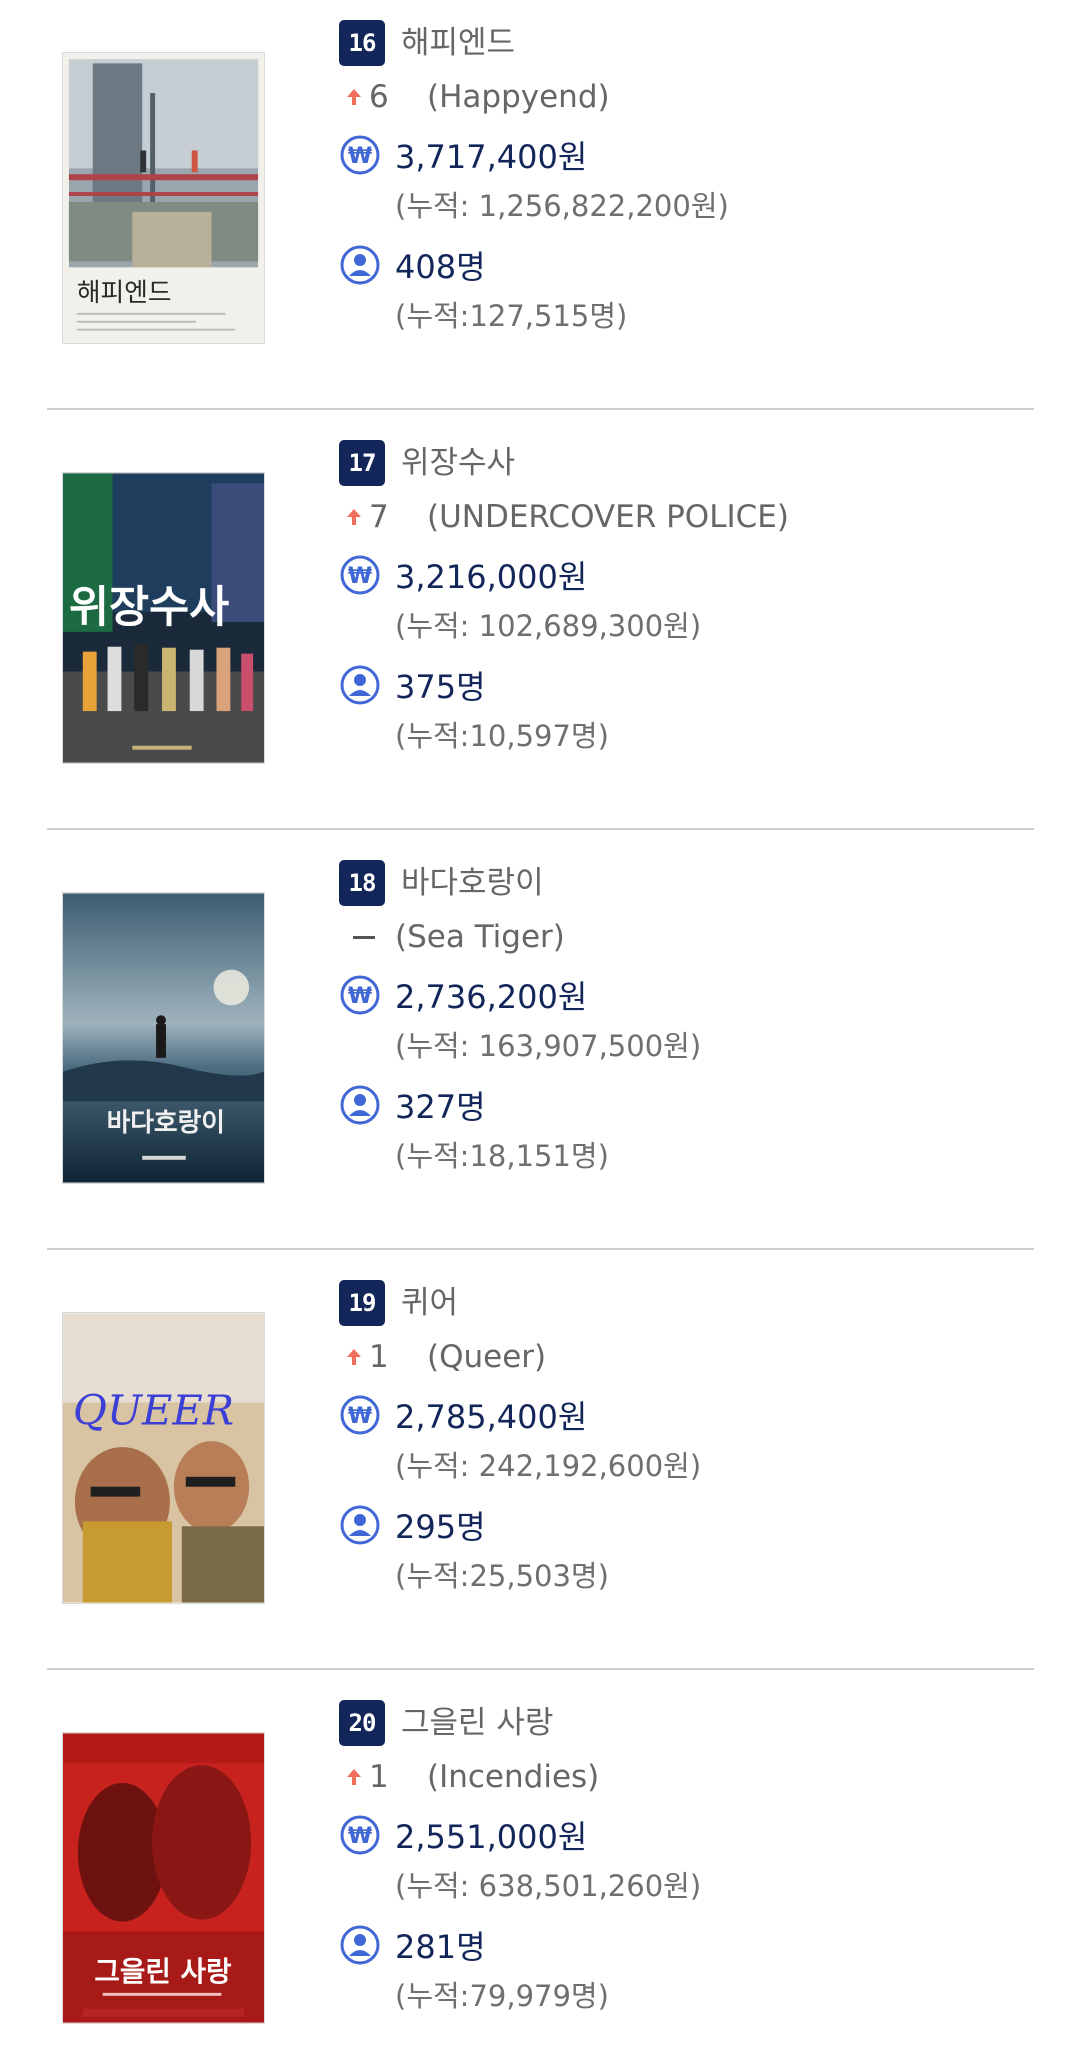 This screenshot has height=2070, width=1078. I want to click on movie-poster: 위장수사, so click(163, 618).